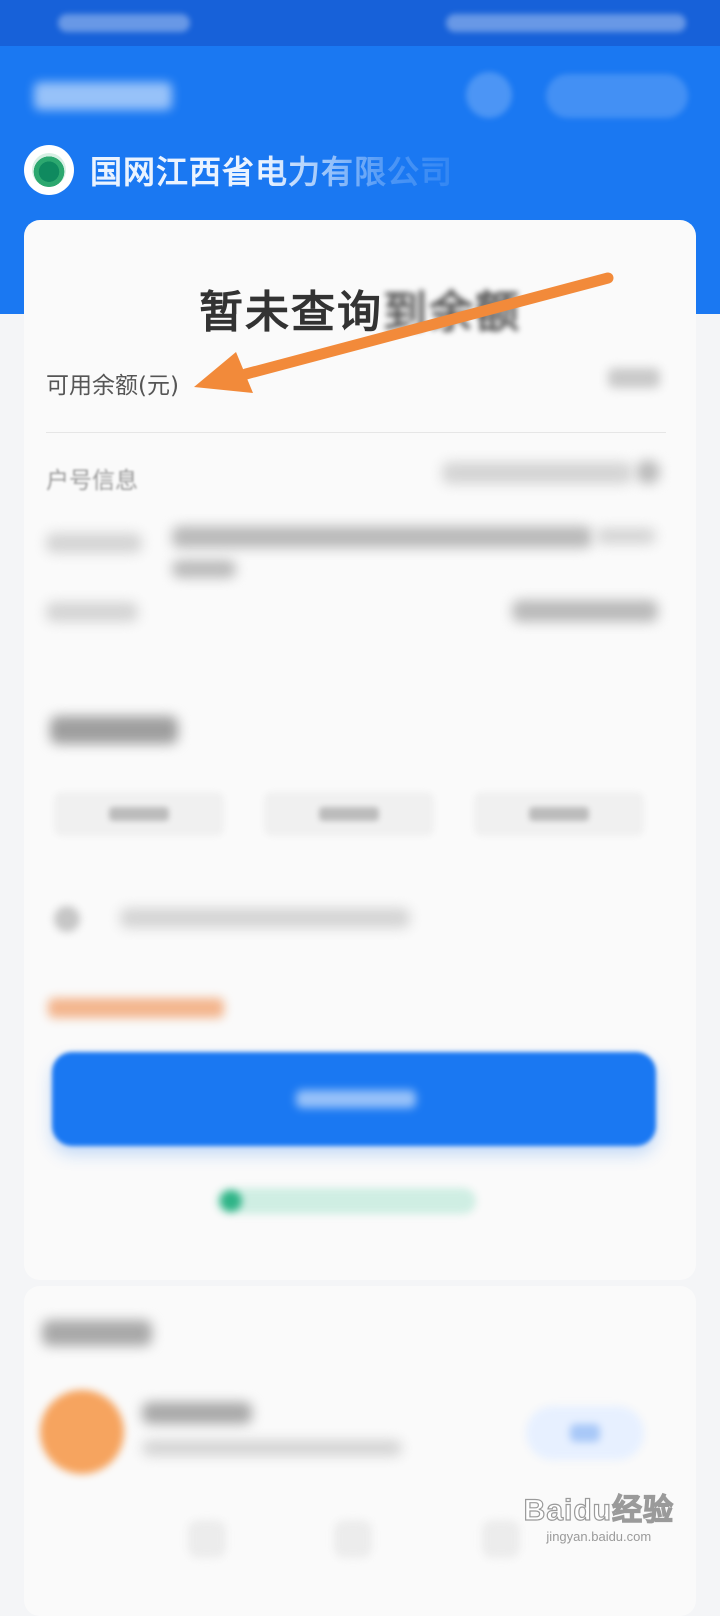 The image size is (720, 1616). Describe the element at coordinates (404, 332) in the screenshot. I see `pointer-arrow-icon` at that location.